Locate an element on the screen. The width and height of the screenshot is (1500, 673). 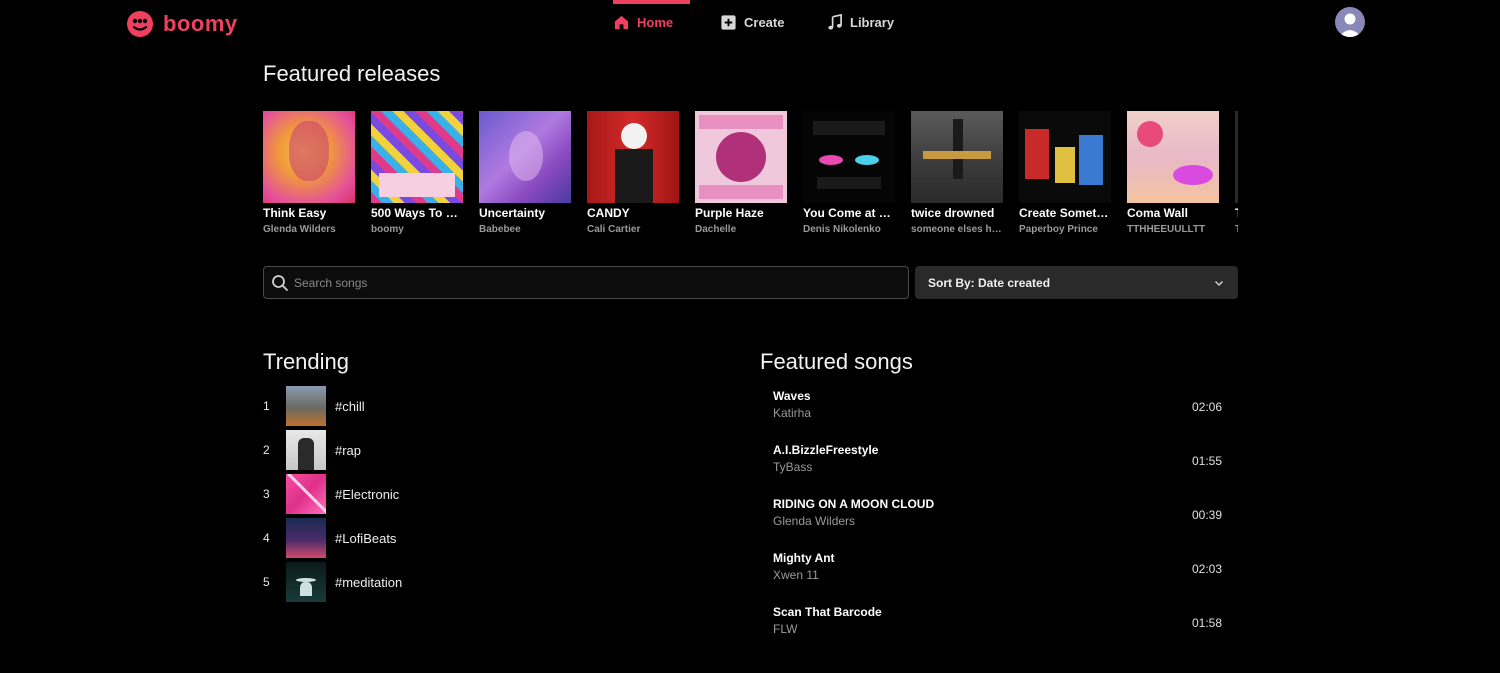
sort-dropdown: Sort By: Date created is located at coordinates (1076, 282).